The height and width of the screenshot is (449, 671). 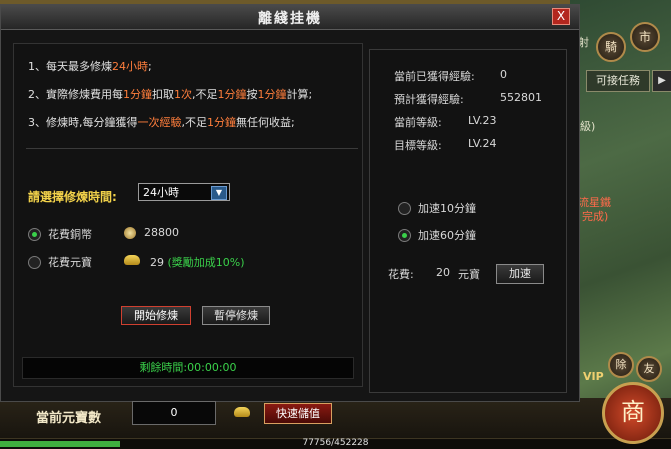 What do you see at coordinates (34, 262) in the screenshot?
I see `pay-gold-radio` at bounding box center [34, 262].